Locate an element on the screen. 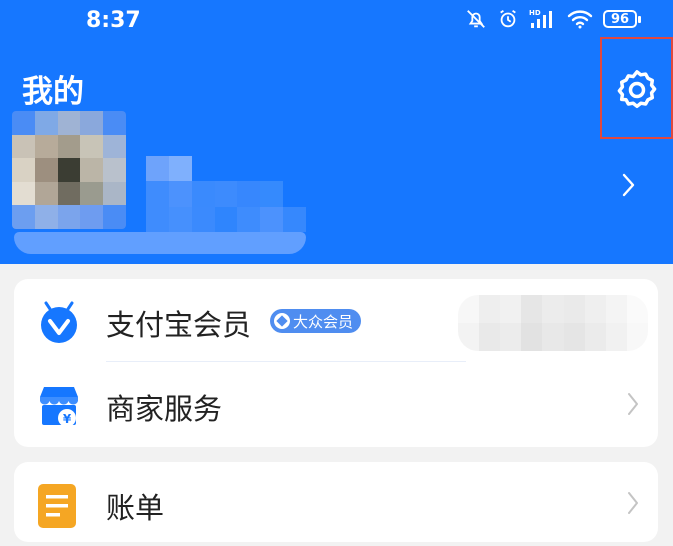 This screenshot has width=673, height=546. member-level-text: 大众会员 is located at coordinates (323, 321).